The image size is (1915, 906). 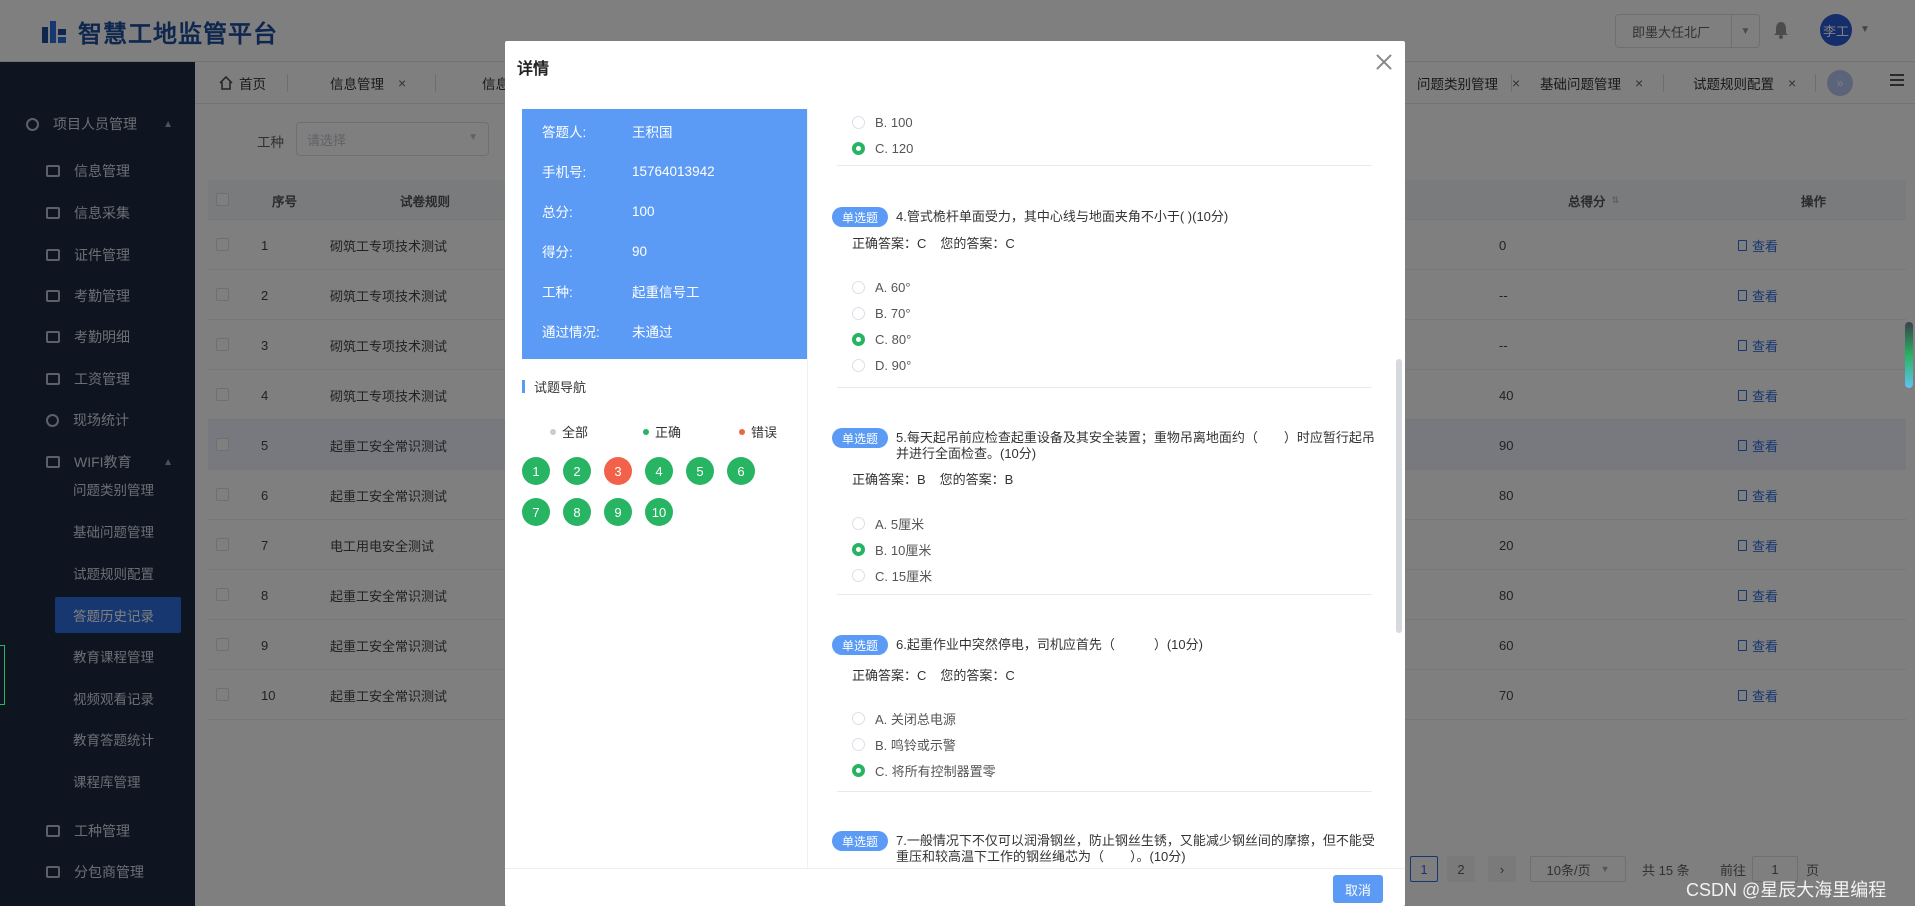 I want to click on info-row-answerer: 答题人: 王积国, so click(x=607, y=131).